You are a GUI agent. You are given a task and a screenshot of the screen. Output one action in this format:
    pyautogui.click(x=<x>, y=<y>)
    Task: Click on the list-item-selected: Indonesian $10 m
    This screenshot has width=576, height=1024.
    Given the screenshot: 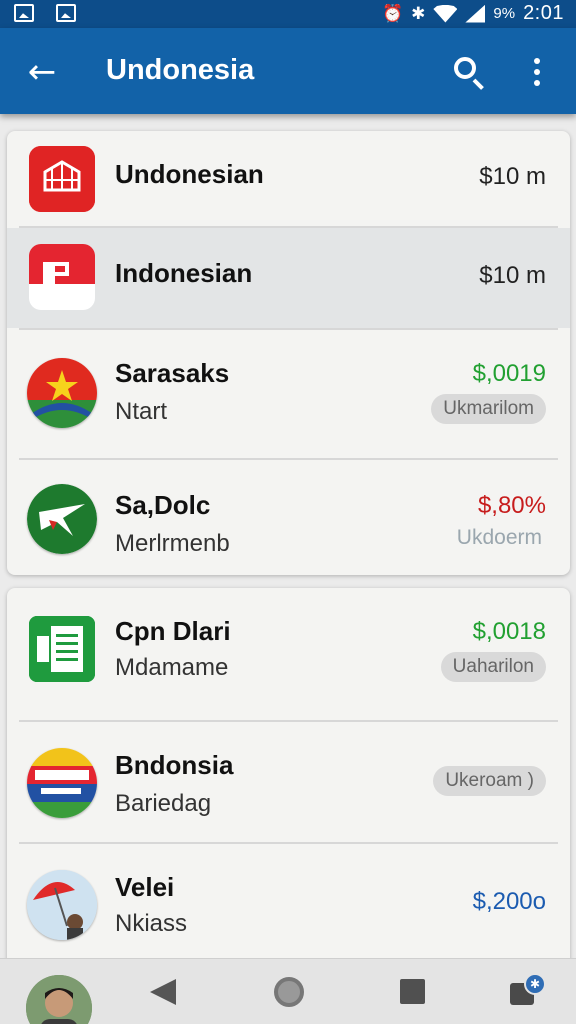 What is the action you would take?
    pyautogui.click(x=288, y=278)
    